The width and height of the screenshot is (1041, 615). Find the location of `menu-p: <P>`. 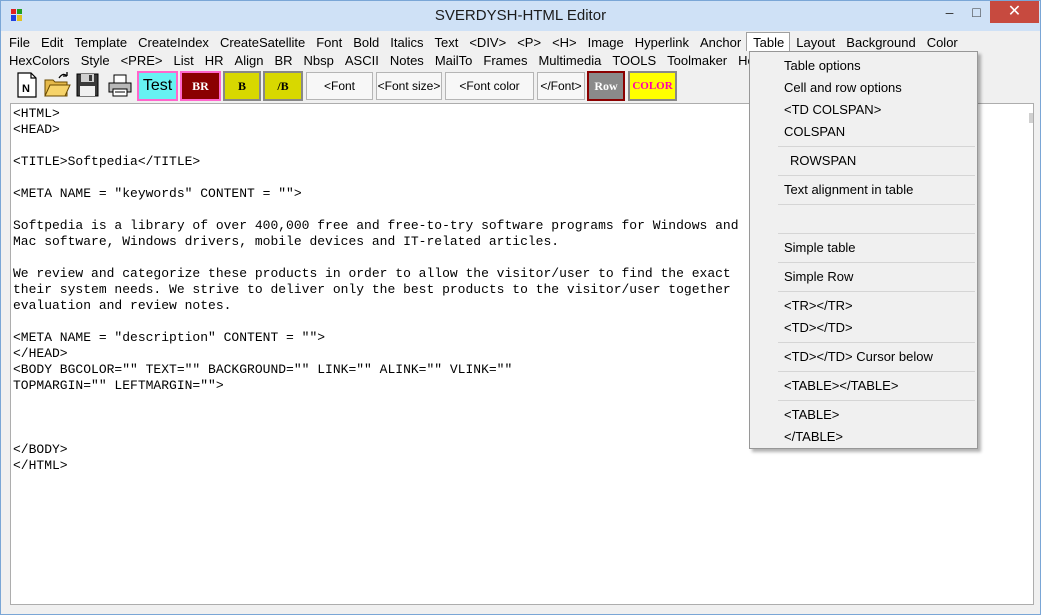

menu-p: <P> is located at coordinates (528, 42).